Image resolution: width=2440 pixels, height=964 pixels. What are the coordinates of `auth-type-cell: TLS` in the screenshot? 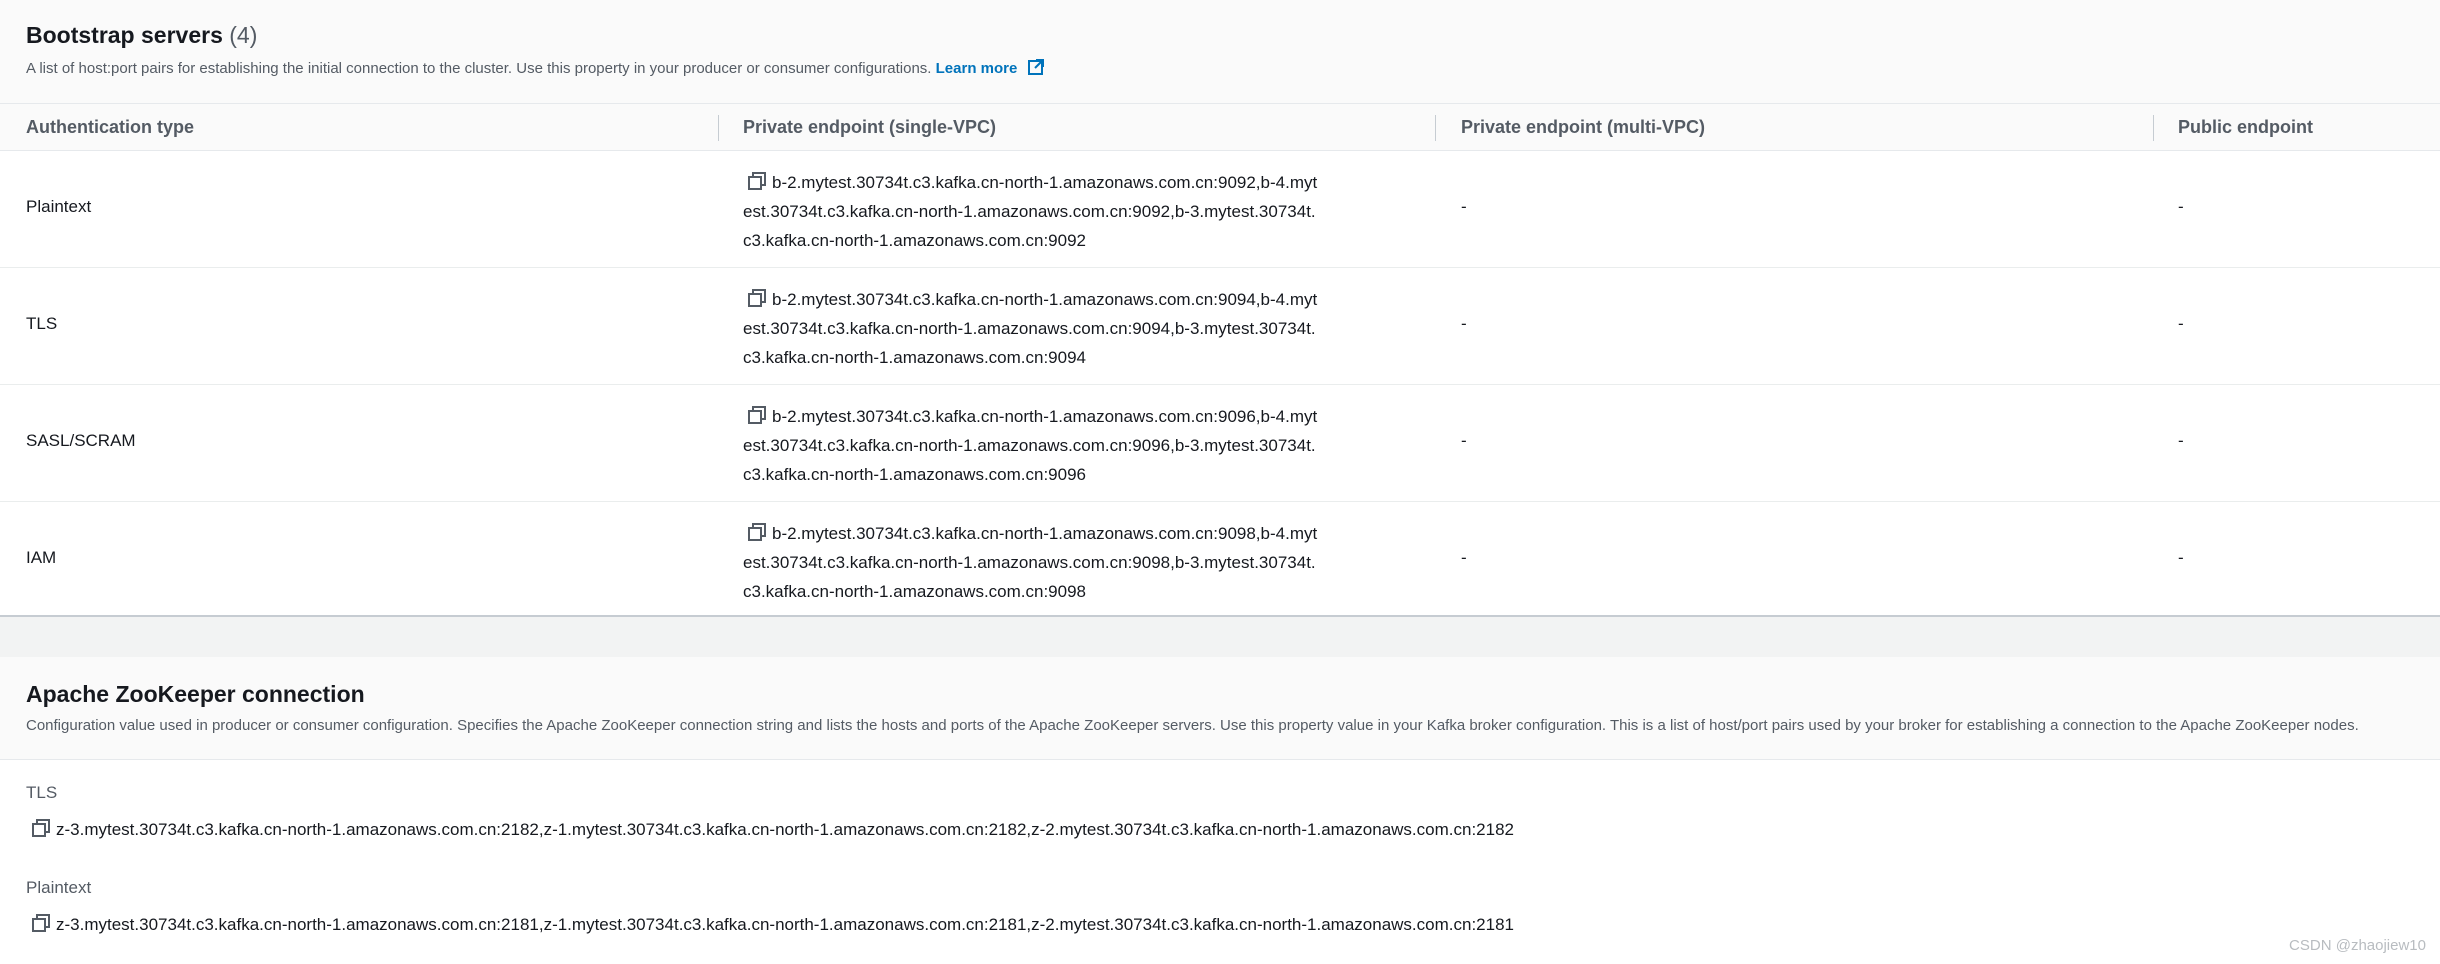 It's located at (42, 323).